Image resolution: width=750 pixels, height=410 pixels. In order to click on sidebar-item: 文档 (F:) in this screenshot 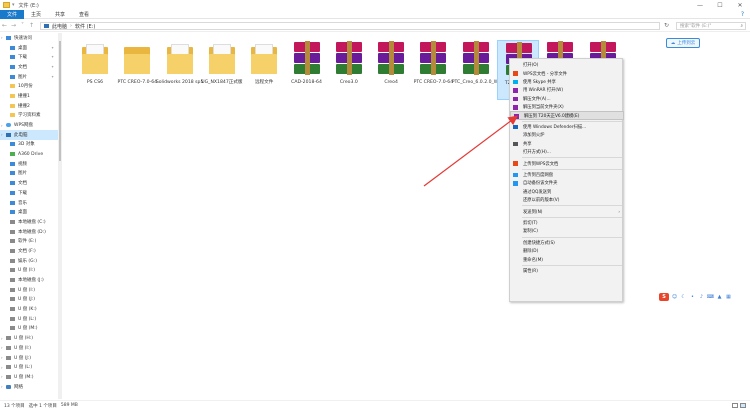, I will do `click(29, 251)`.